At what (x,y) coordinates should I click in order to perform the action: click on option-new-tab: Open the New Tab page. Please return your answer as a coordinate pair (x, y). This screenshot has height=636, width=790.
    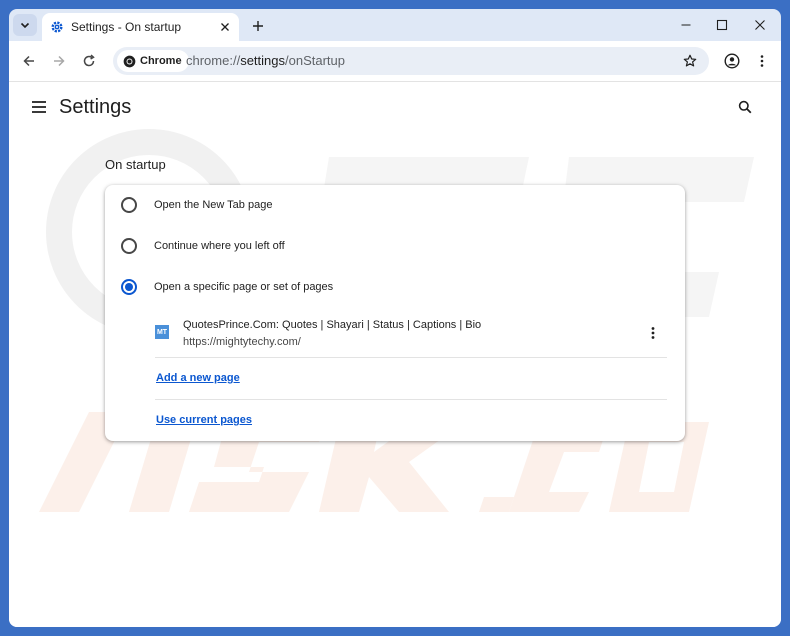
    Looking at the image, I should click on (196, 205).